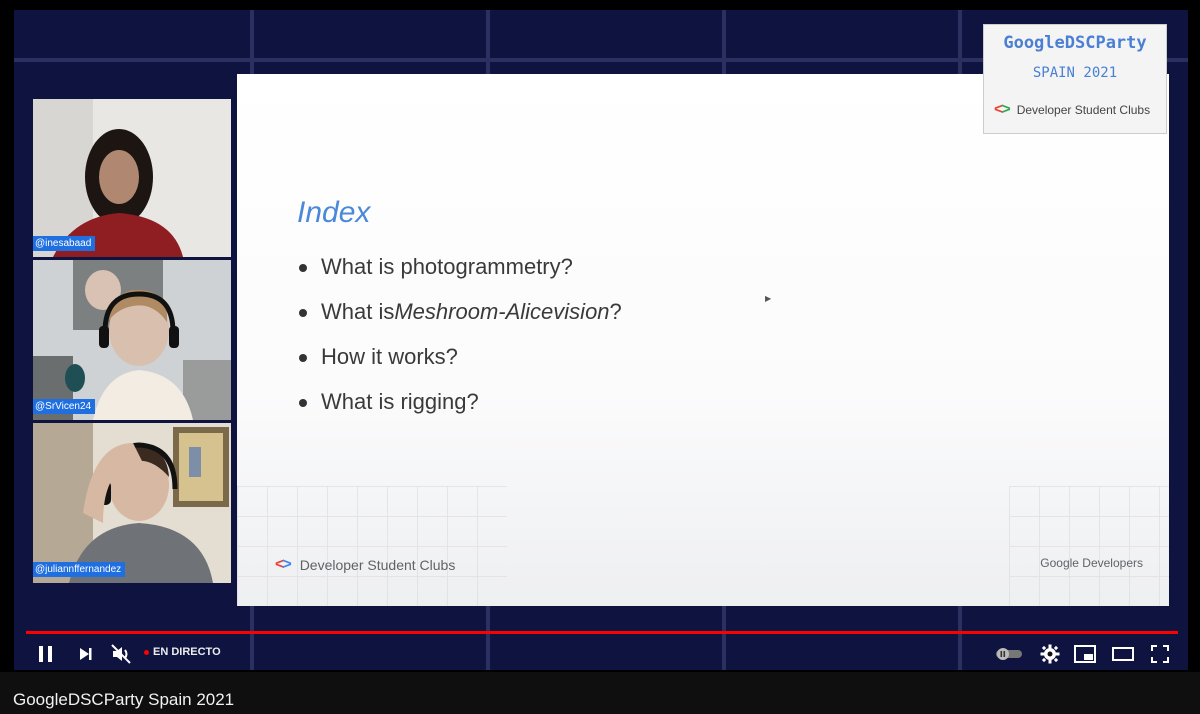 The height and width of the screenshot is (714, 1200). What do you see at coordinates (459, 366) in the screenshot?
I see `bullet-item: How it works?` at bounding box center [459, 366].